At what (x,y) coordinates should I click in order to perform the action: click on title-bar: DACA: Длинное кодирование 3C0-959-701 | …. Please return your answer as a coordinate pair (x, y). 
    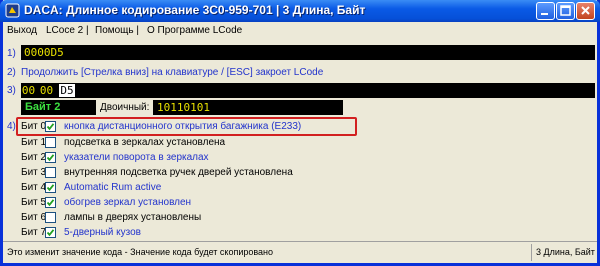
    Looking at the image, I should click on (300, 11).